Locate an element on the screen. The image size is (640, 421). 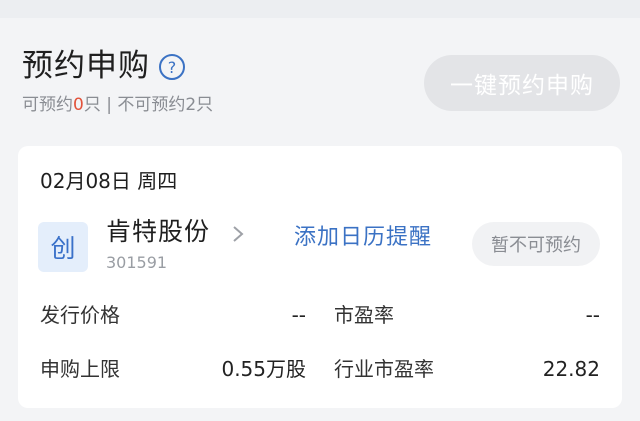
issue-price-label: 发行价格 is located at coordinates (80, 315).